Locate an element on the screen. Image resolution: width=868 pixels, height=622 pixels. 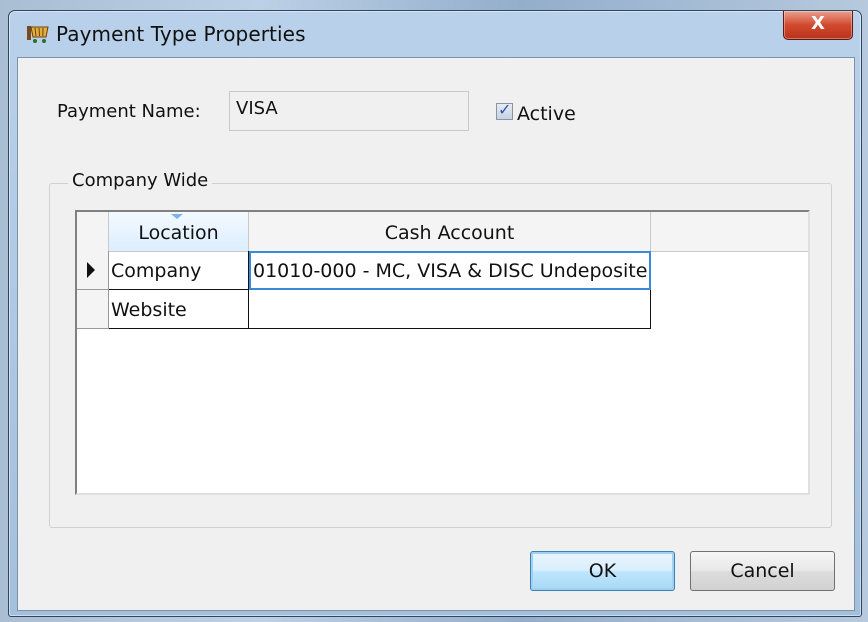
title-bar: Payment Type Properties X is located at coordinates (435, 34).